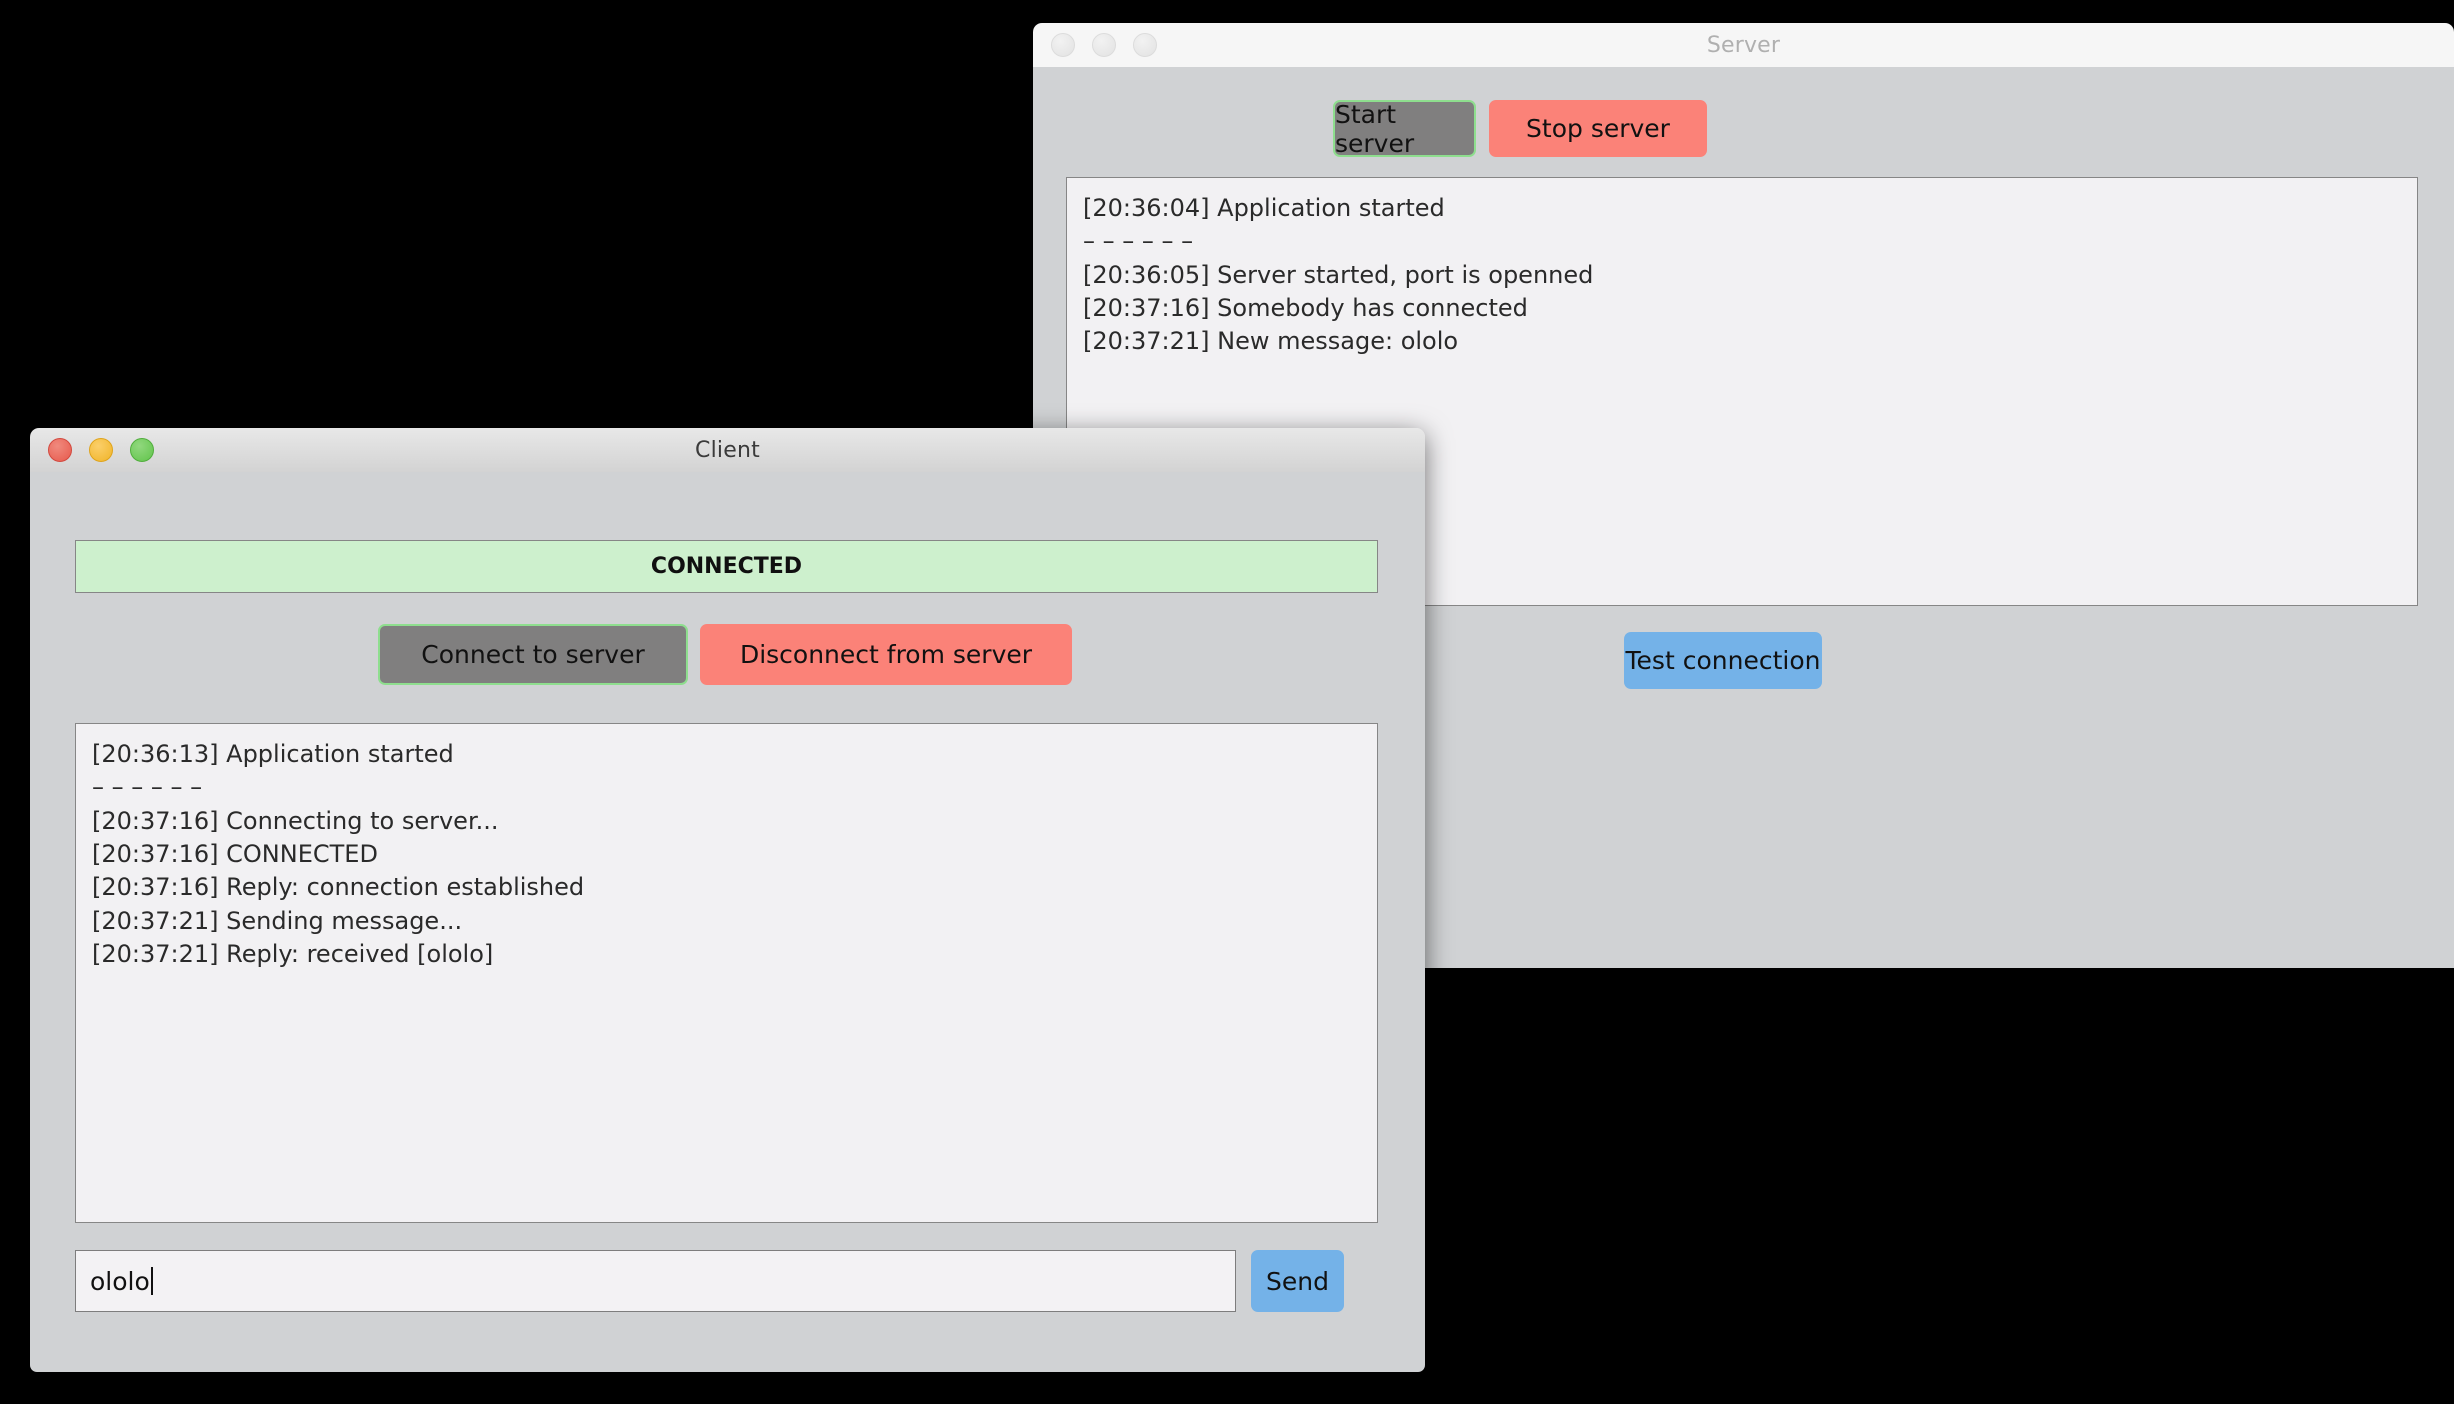 The width and height of the screenshot is (2454, 1404). Describe the element at coordinates (1598, 128) in the screenshot. I see `stop-server-button: Stop server` at that location.